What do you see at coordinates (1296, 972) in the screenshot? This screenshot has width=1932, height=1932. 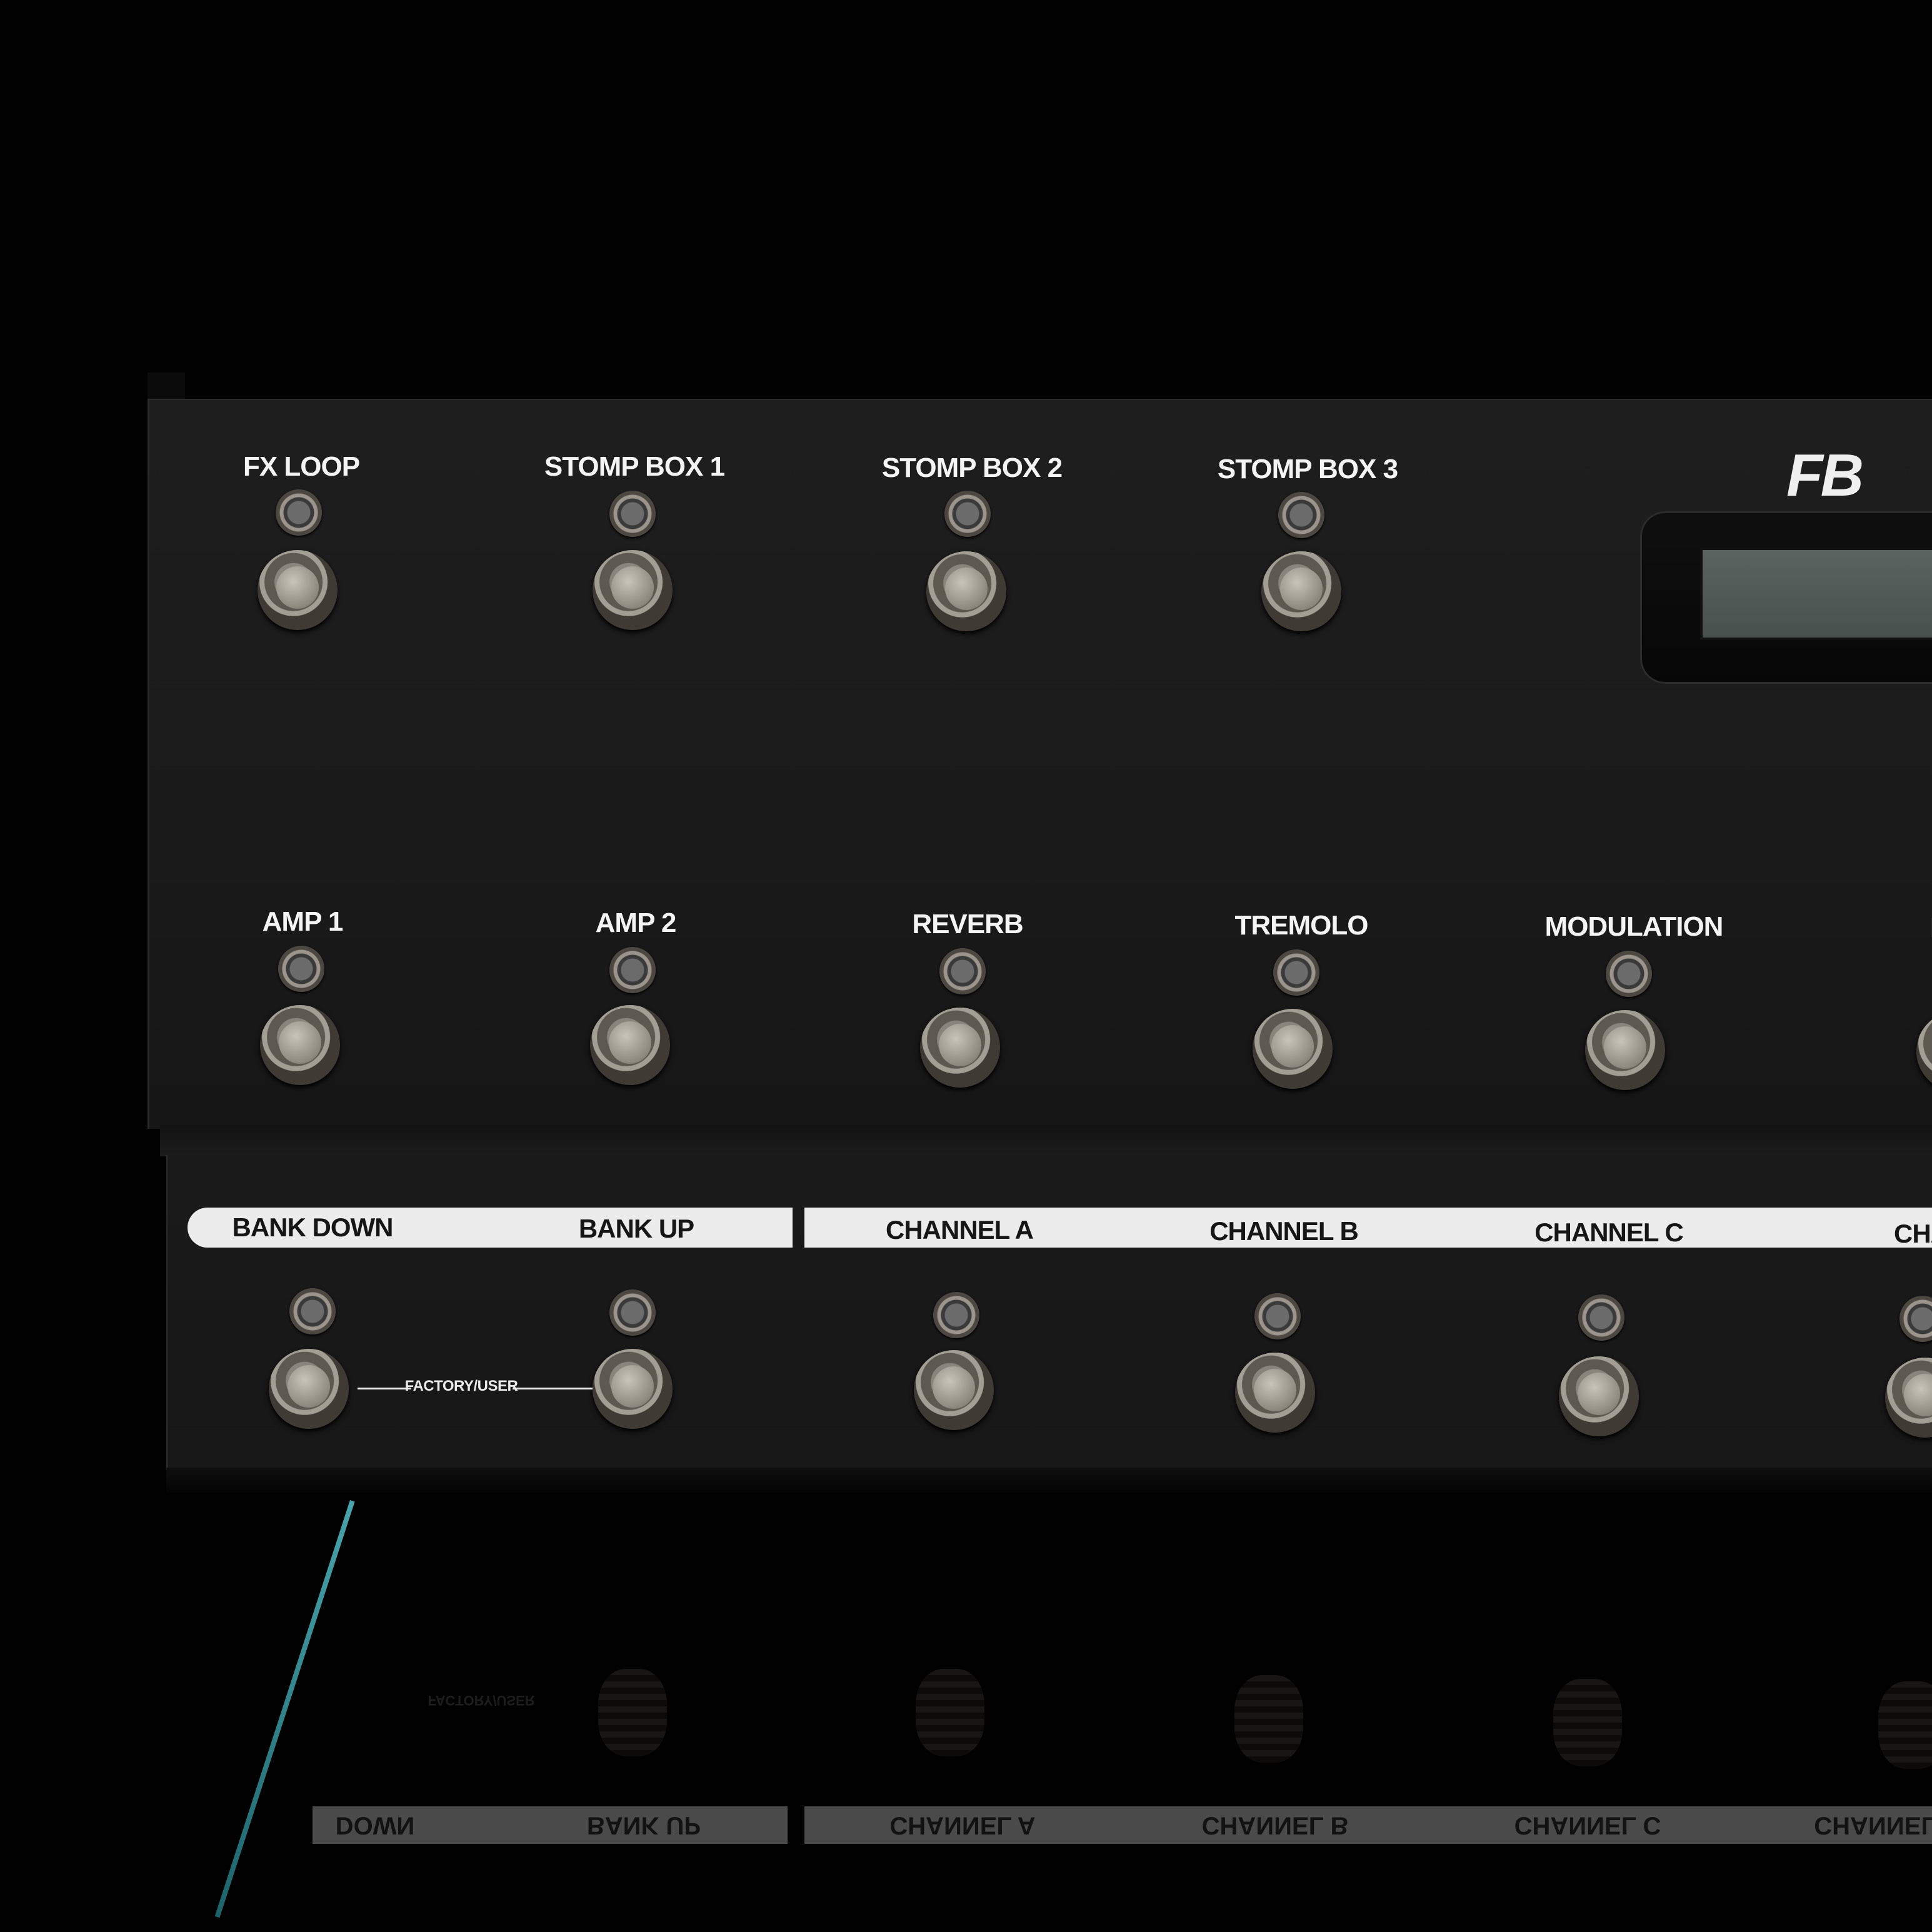 I see `led-tremolo` at bounding box center [1296, 972].